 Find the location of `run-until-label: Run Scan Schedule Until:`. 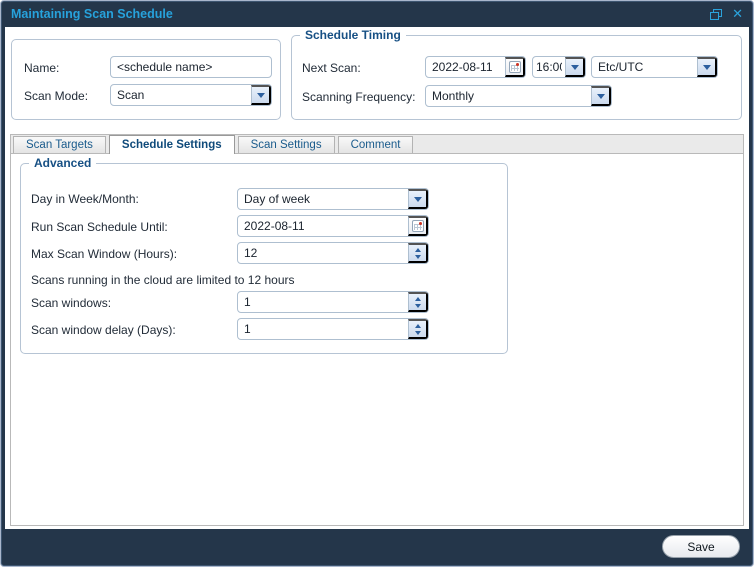

run-until-label: Run Scan Schedule Until: is located at coordinates (99, 227).